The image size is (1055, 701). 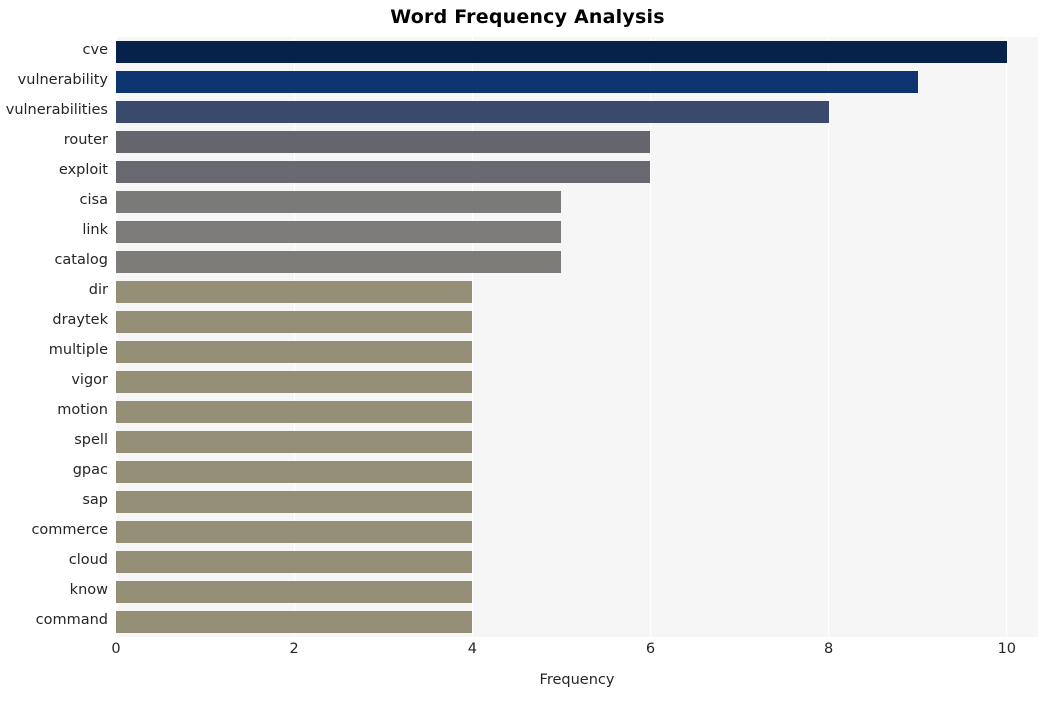 I want to click on bar-command, so click(x=294, y=622).